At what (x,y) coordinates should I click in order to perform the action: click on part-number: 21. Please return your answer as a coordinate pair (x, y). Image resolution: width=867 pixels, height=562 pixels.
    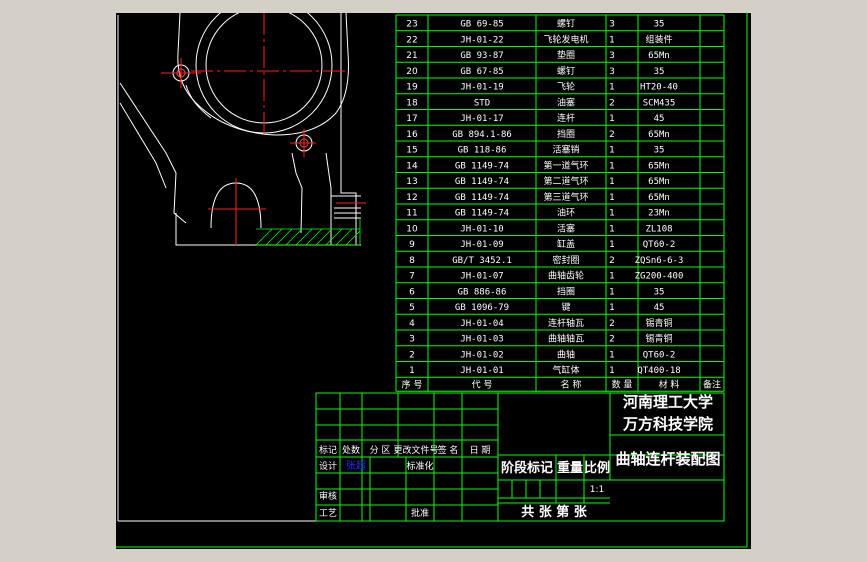
    Looking at the image, I should click on (411, 56).